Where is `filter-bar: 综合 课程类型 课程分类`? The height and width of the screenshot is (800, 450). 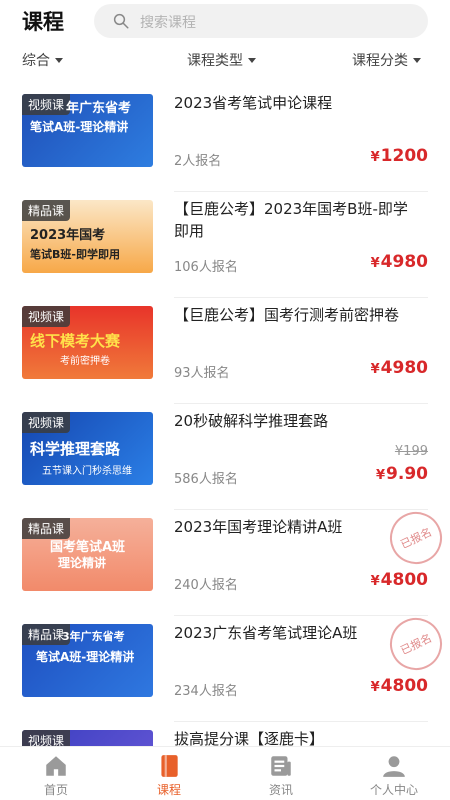
filter-bar: 综合 课程类型 课程分类 is located at coordinates (225, 59).